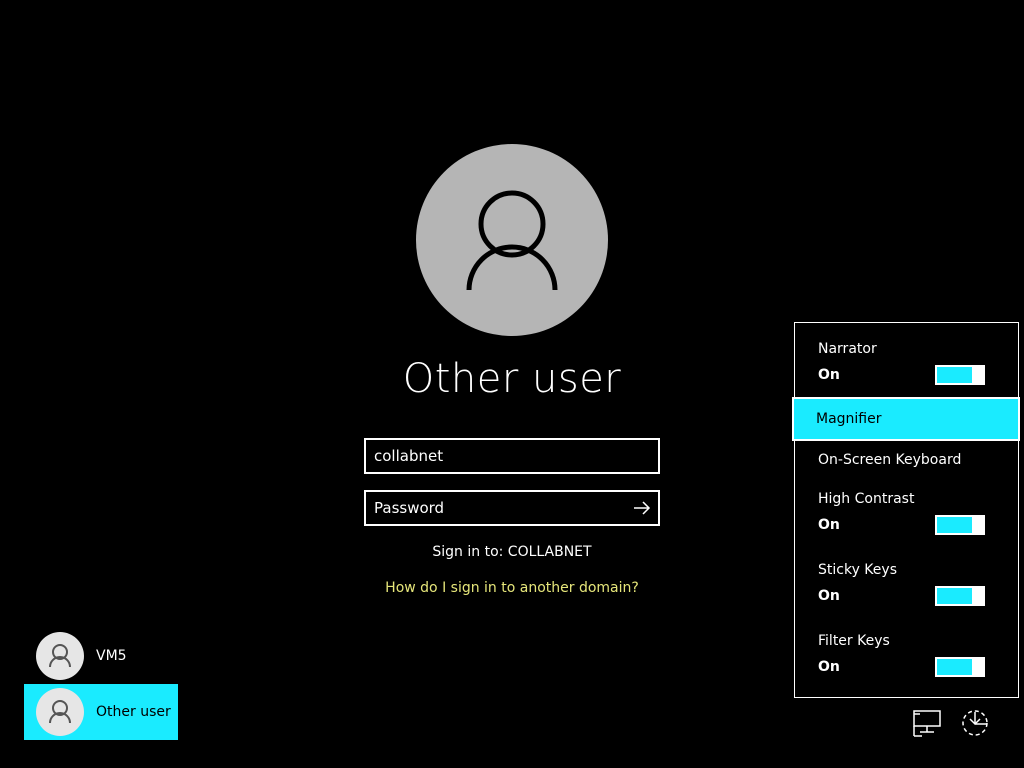 This screenshot has width=1024, height=768. I want to click on arrow-right-icon, so click(642, 508).